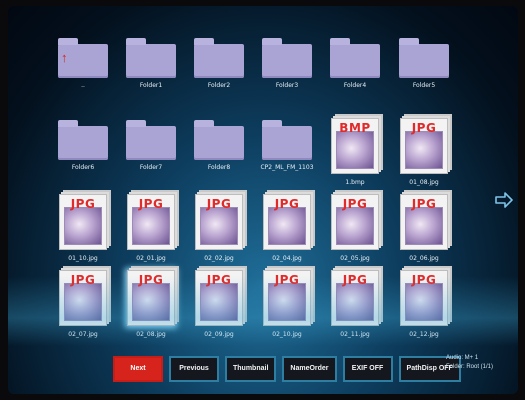 This screenshot has width=525, height=400. I want to click on image-thumbnail-item: JPG 01_08.jpg, so click(424, 153).